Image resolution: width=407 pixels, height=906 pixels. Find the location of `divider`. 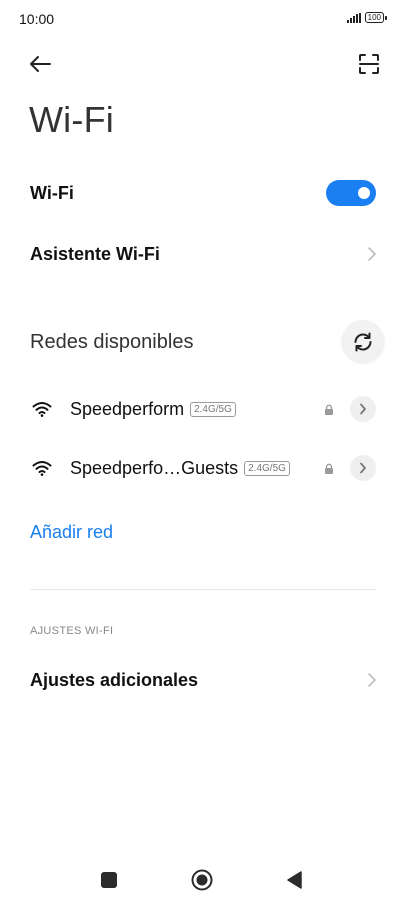

divider is located at coordinates (203, 589).